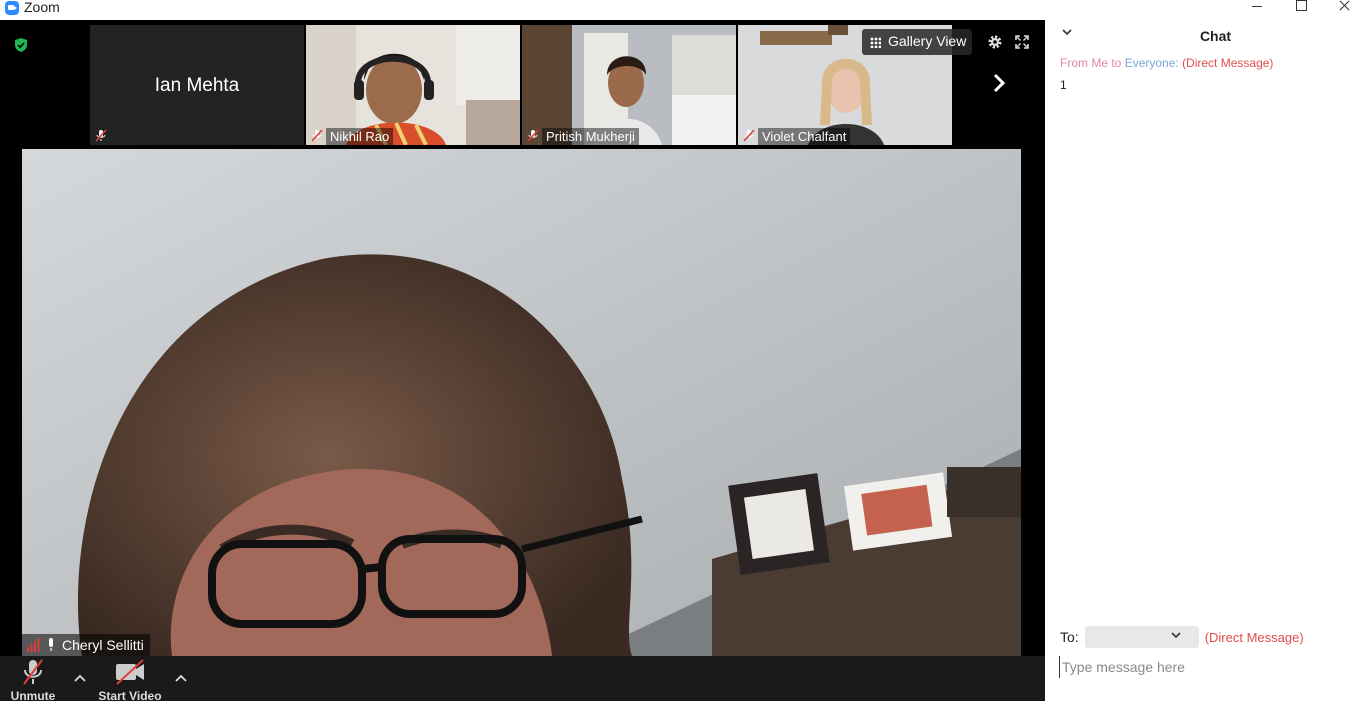  I want to click on meeting-toolbar: Unmute Start Video, so click(522, 679).